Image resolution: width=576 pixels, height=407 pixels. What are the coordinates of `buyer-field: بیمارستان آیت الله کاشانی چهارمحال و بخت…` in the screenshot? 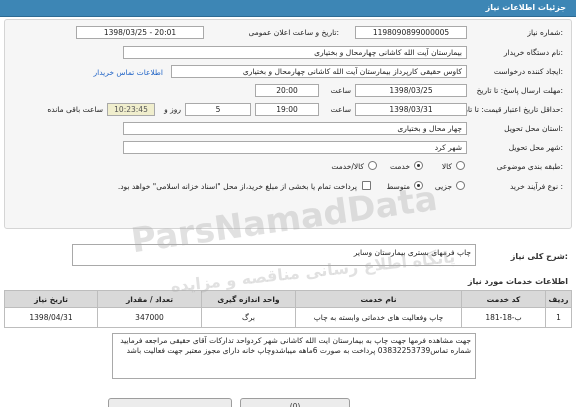 It's located at (295, 52).